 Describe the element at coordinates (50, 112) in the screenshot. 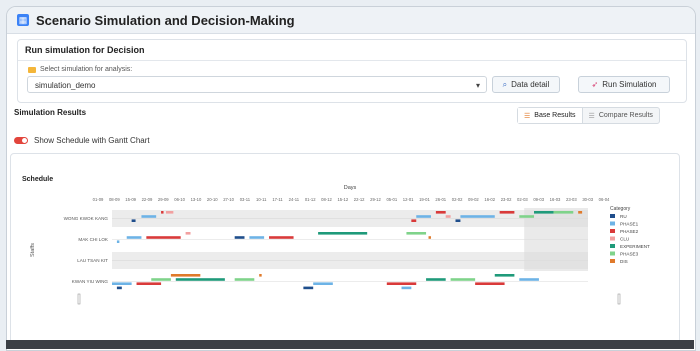

I see `simulation-results-title: Simulation Results` at that location.